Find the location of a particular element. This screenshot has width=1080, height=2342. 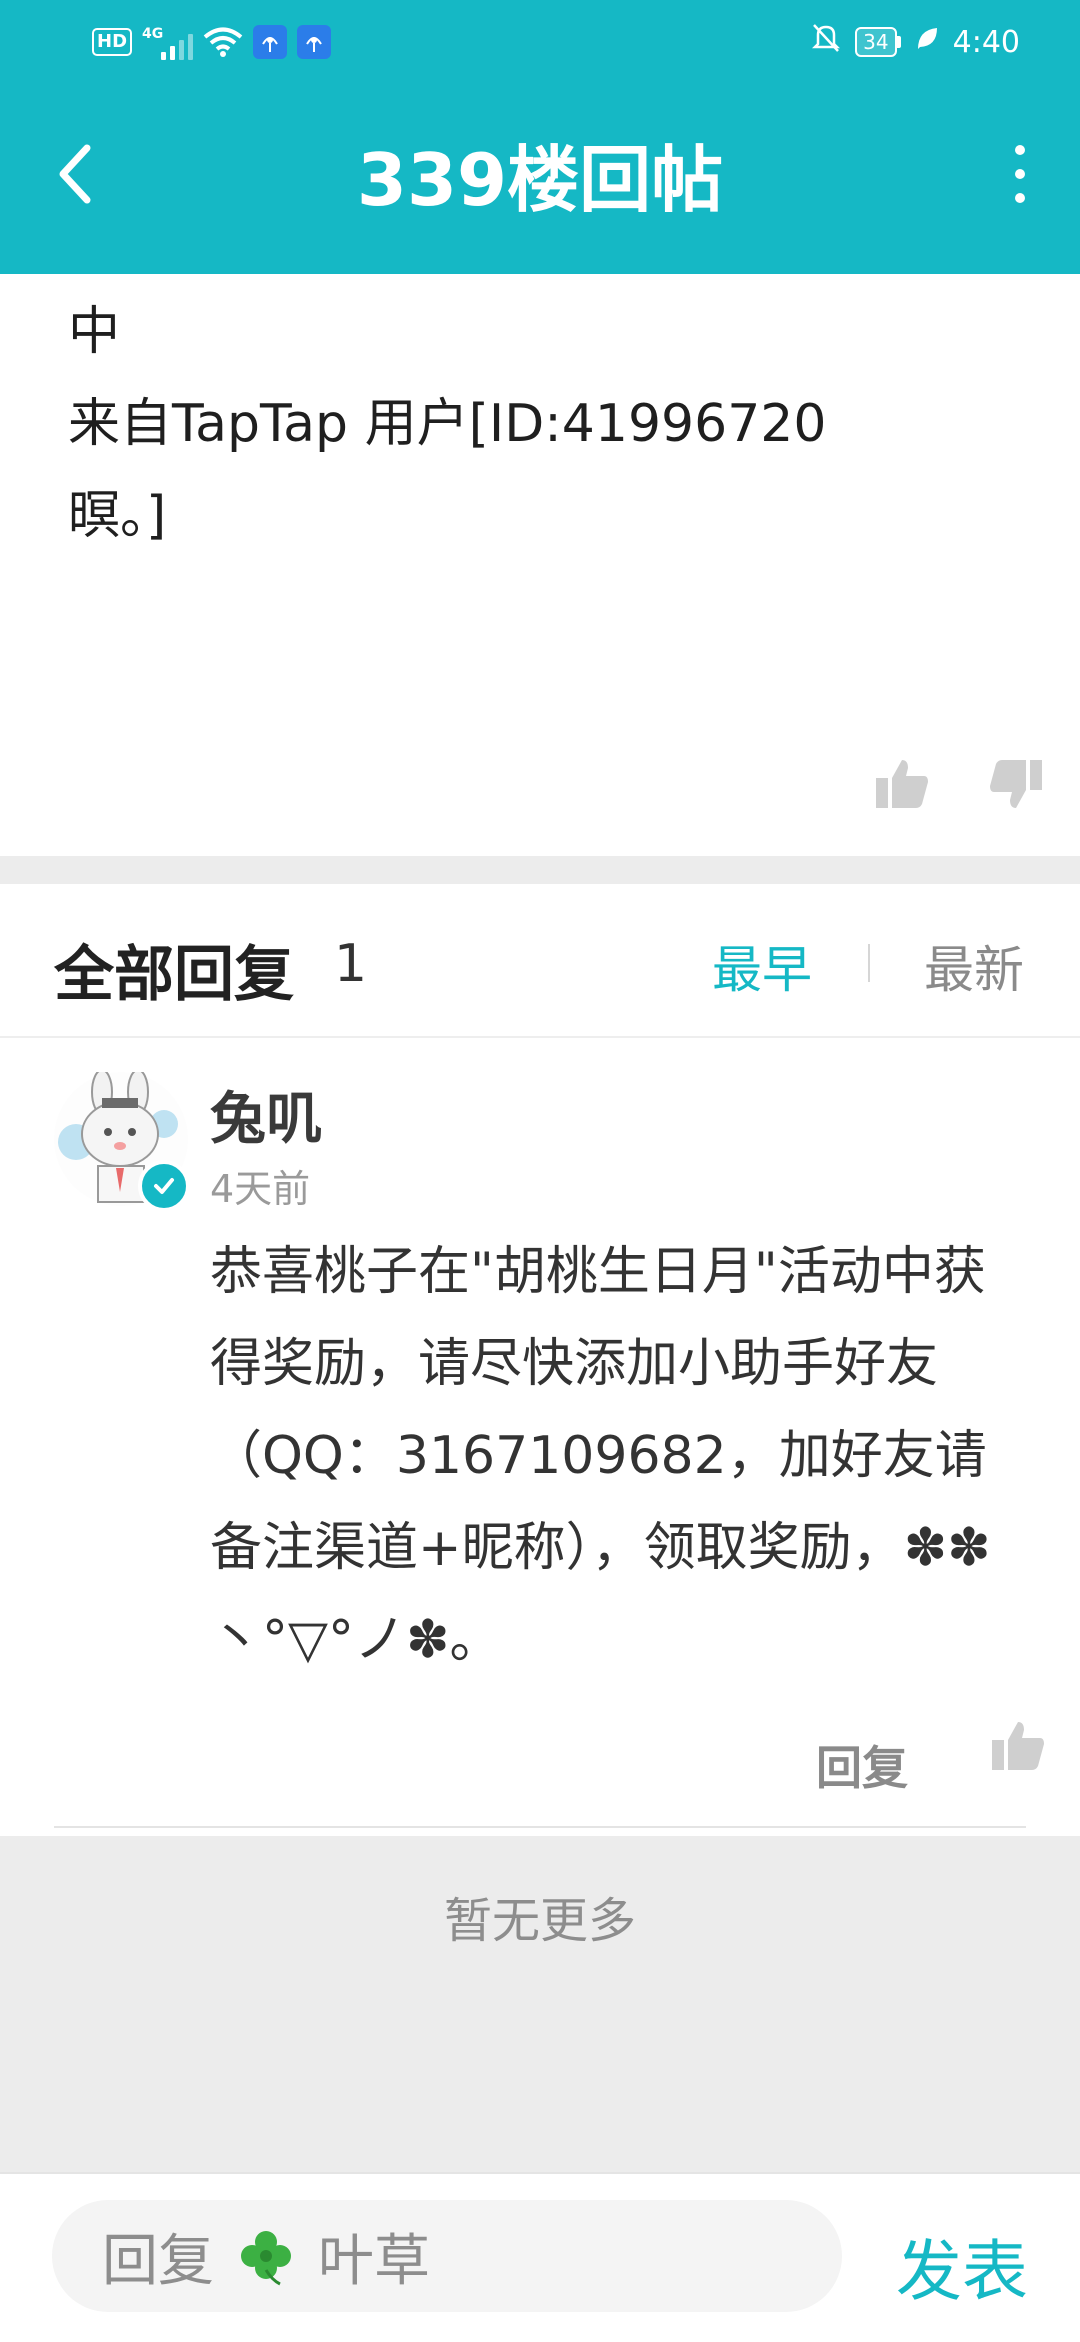

sort-latest-tab: 最新 is located at coordinates (974, 966).